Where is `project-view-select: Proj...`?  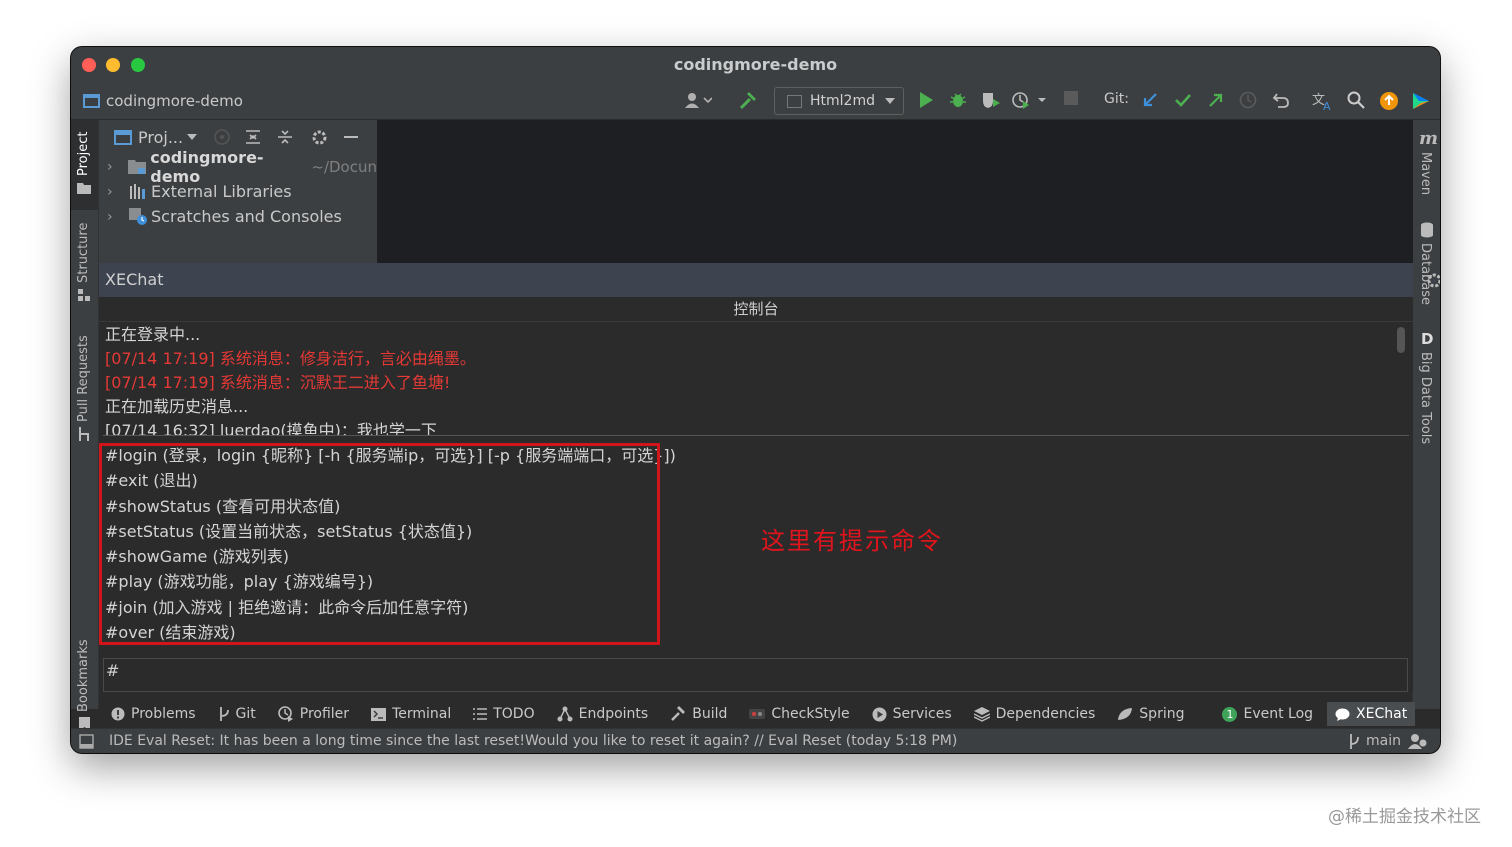
project-view-select: Proj... is located at coordinates (160, 137).